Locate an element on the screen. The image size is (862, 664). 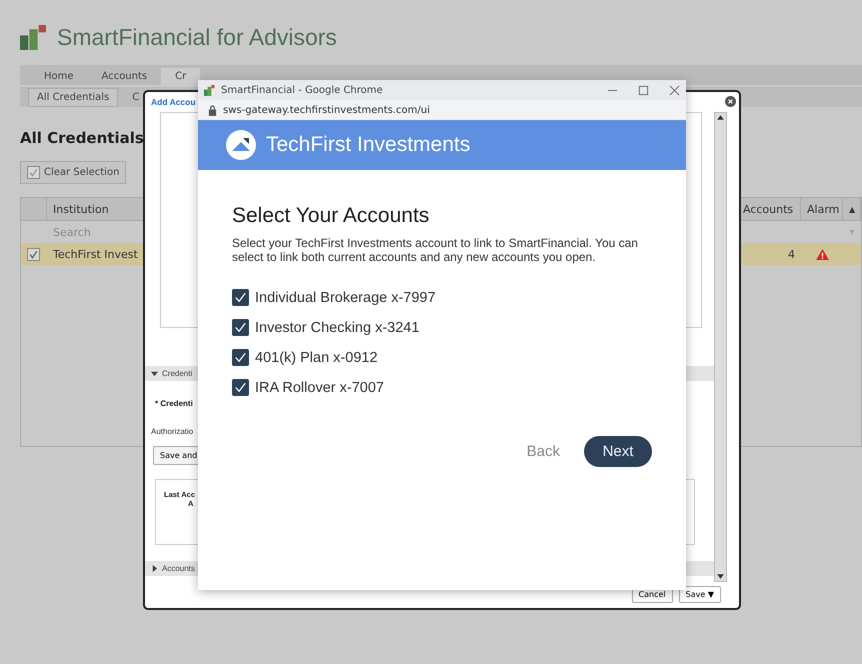
url-text: sws-gateway.techfirstinvestments.com/ui is located at coordinates (326, 110).